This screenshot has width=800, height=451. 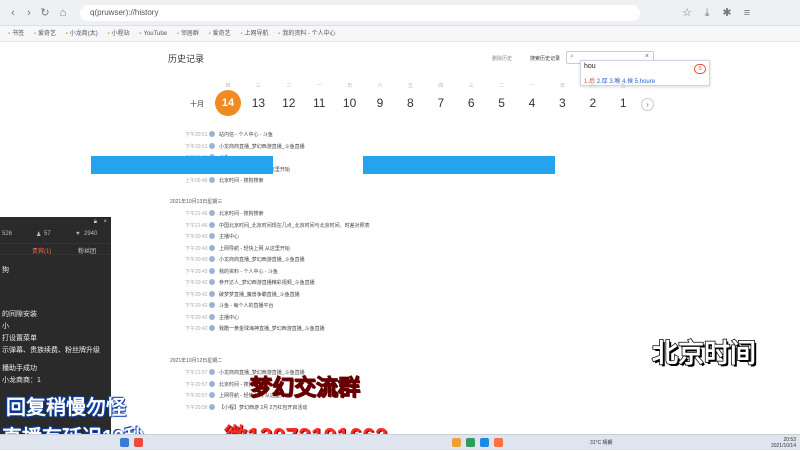 I want to click on bookmark-item: 上网导航, so click(x=254, y=33).